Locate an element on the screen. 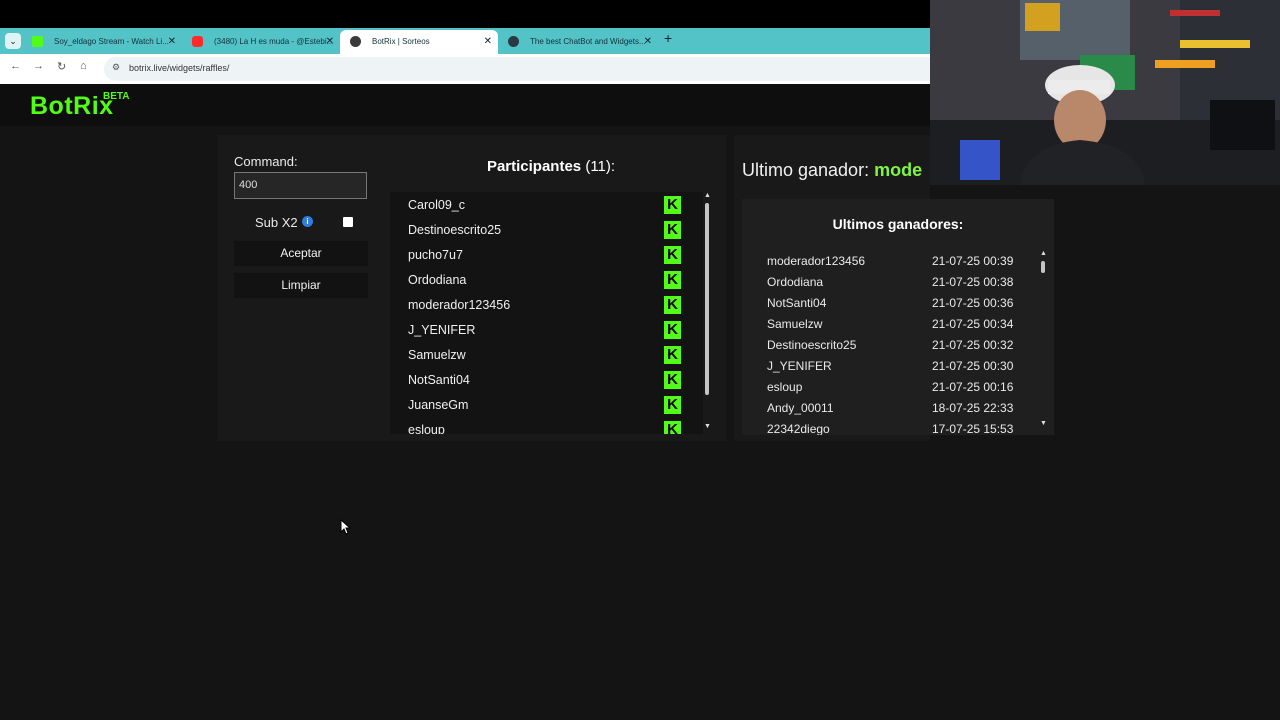  winner-date: 21-07-25 00:16 is located at coordinates (973, 387).